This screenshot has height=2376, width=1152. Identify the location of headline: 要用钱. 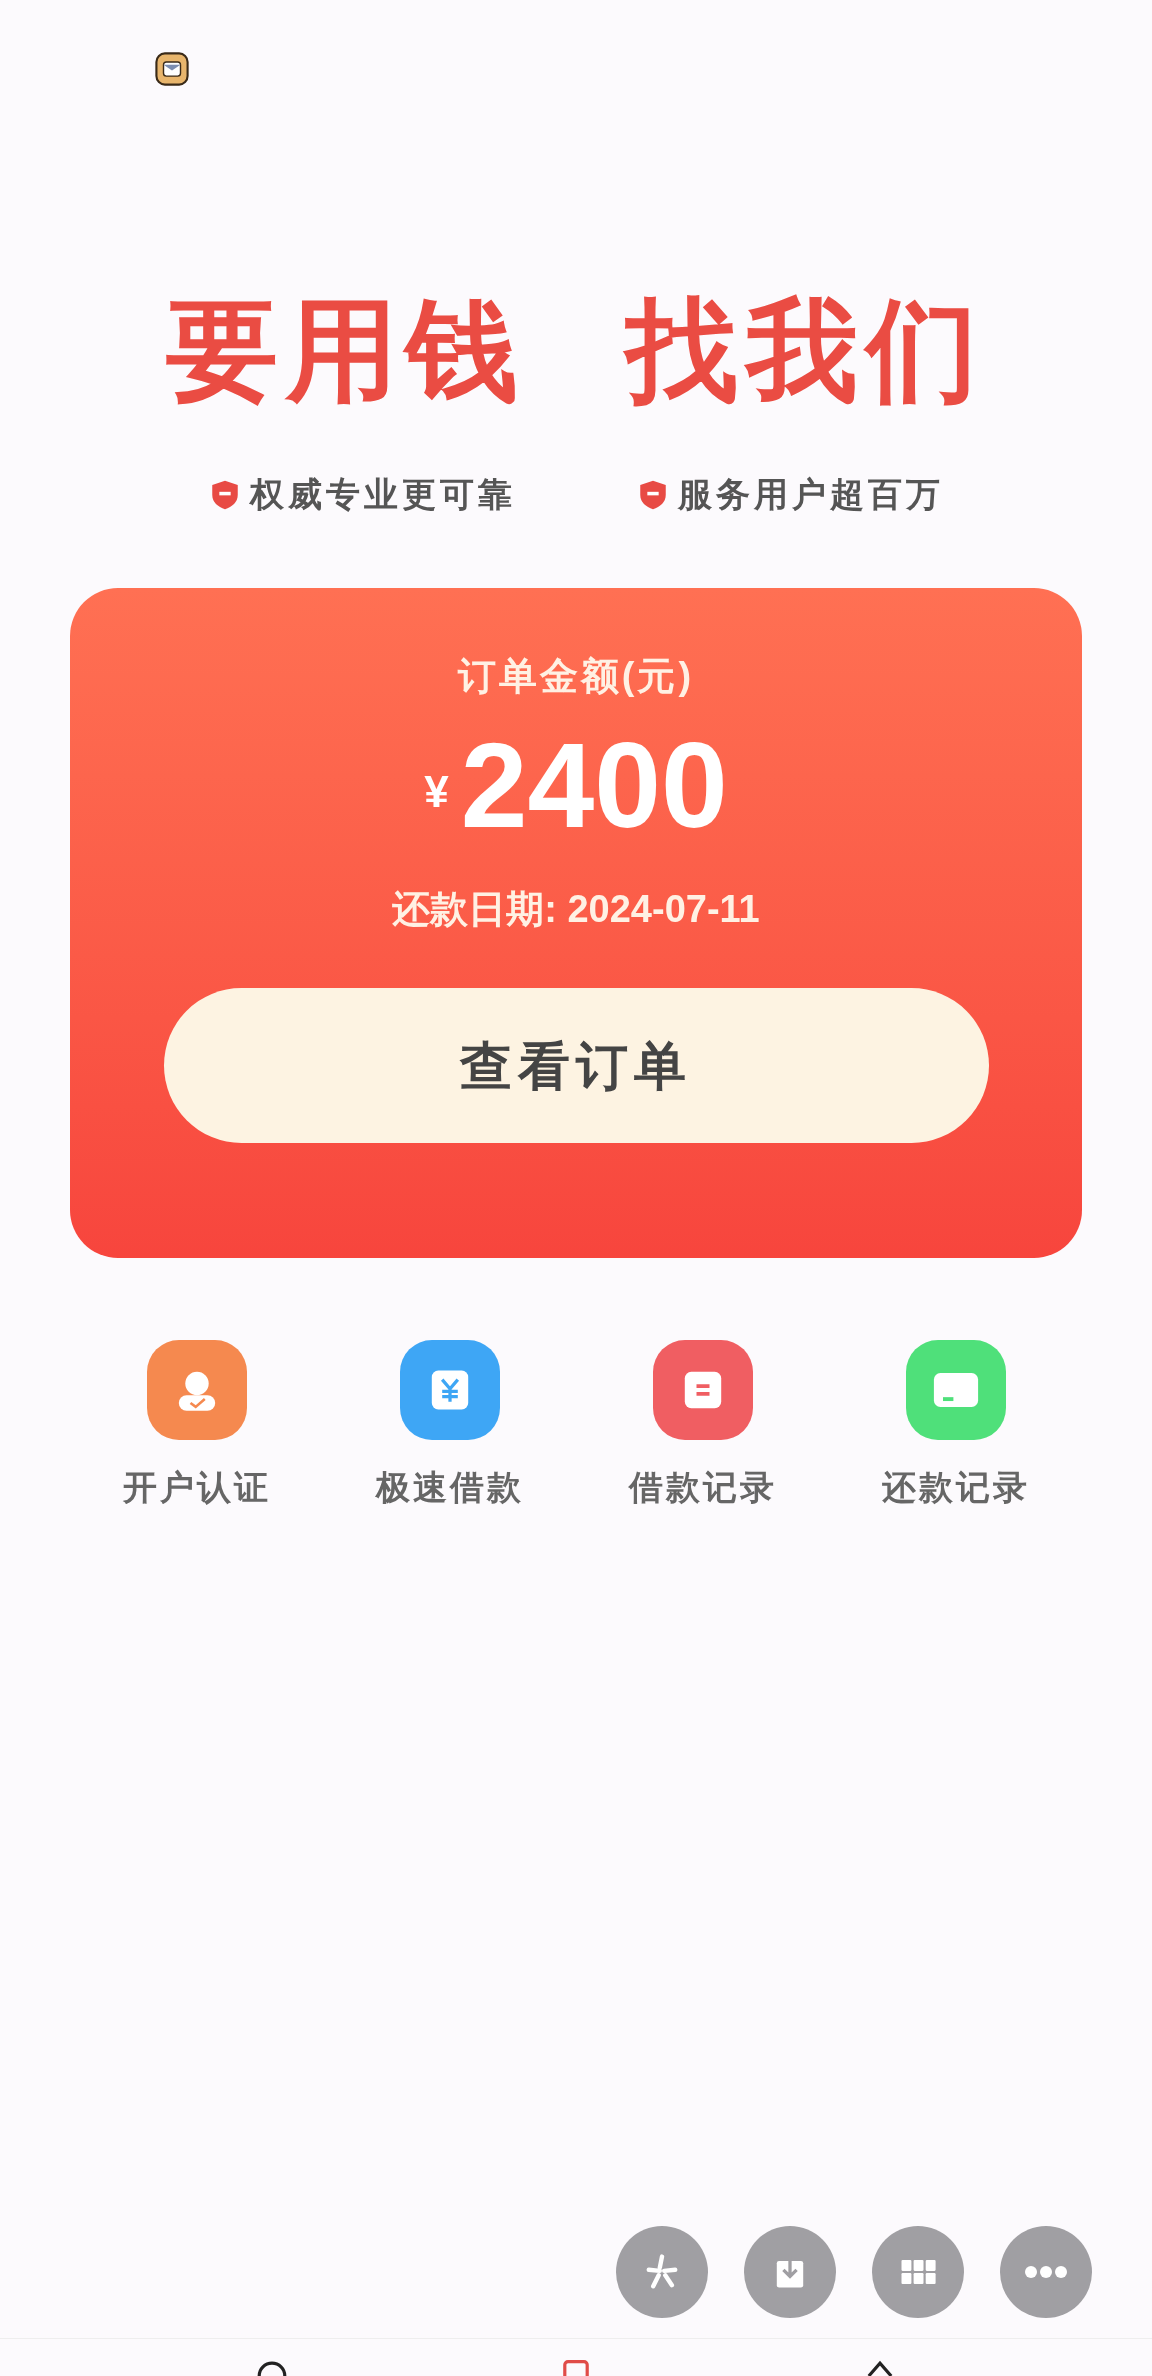
(346, 351).